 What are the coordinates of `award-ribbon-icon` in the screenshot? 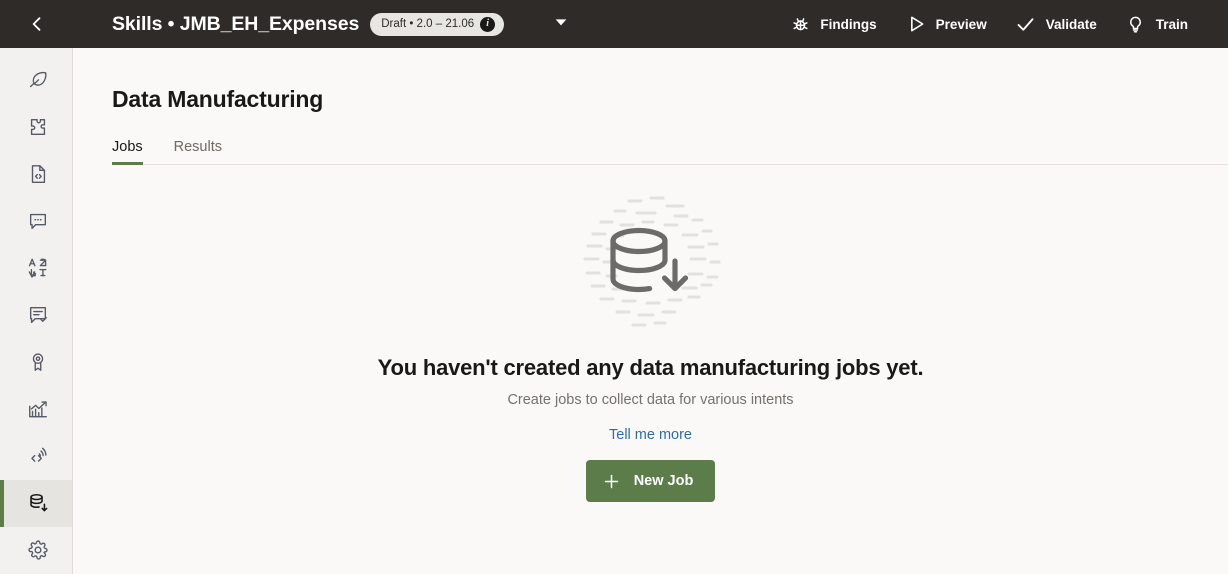 It's located at (38, 362).